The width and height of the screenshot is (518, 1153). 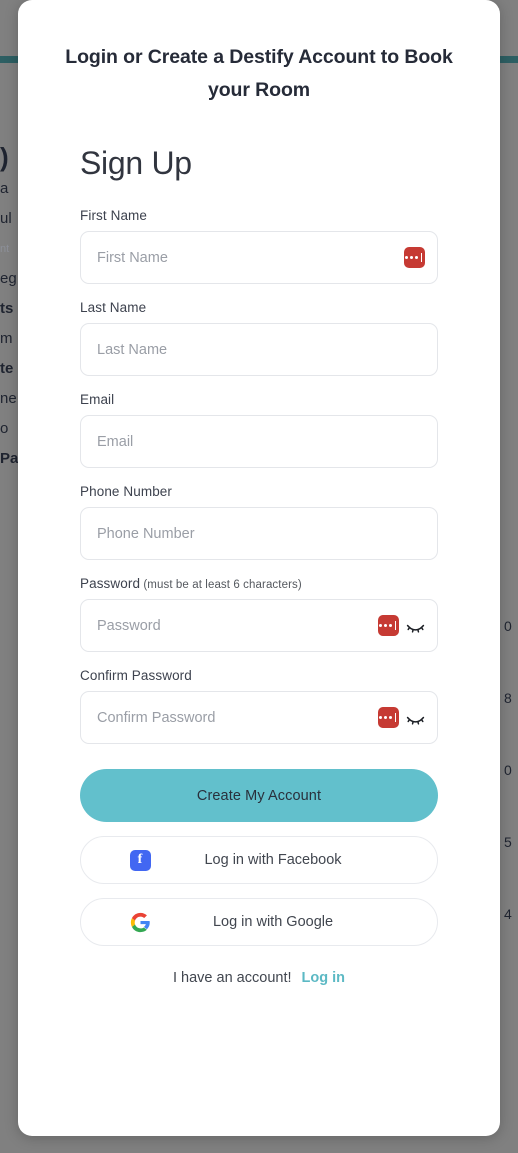 What do you see at coordinates (401, 625) in the screenshot?
I see `input-icons-password` at bounding box center [401, 625].